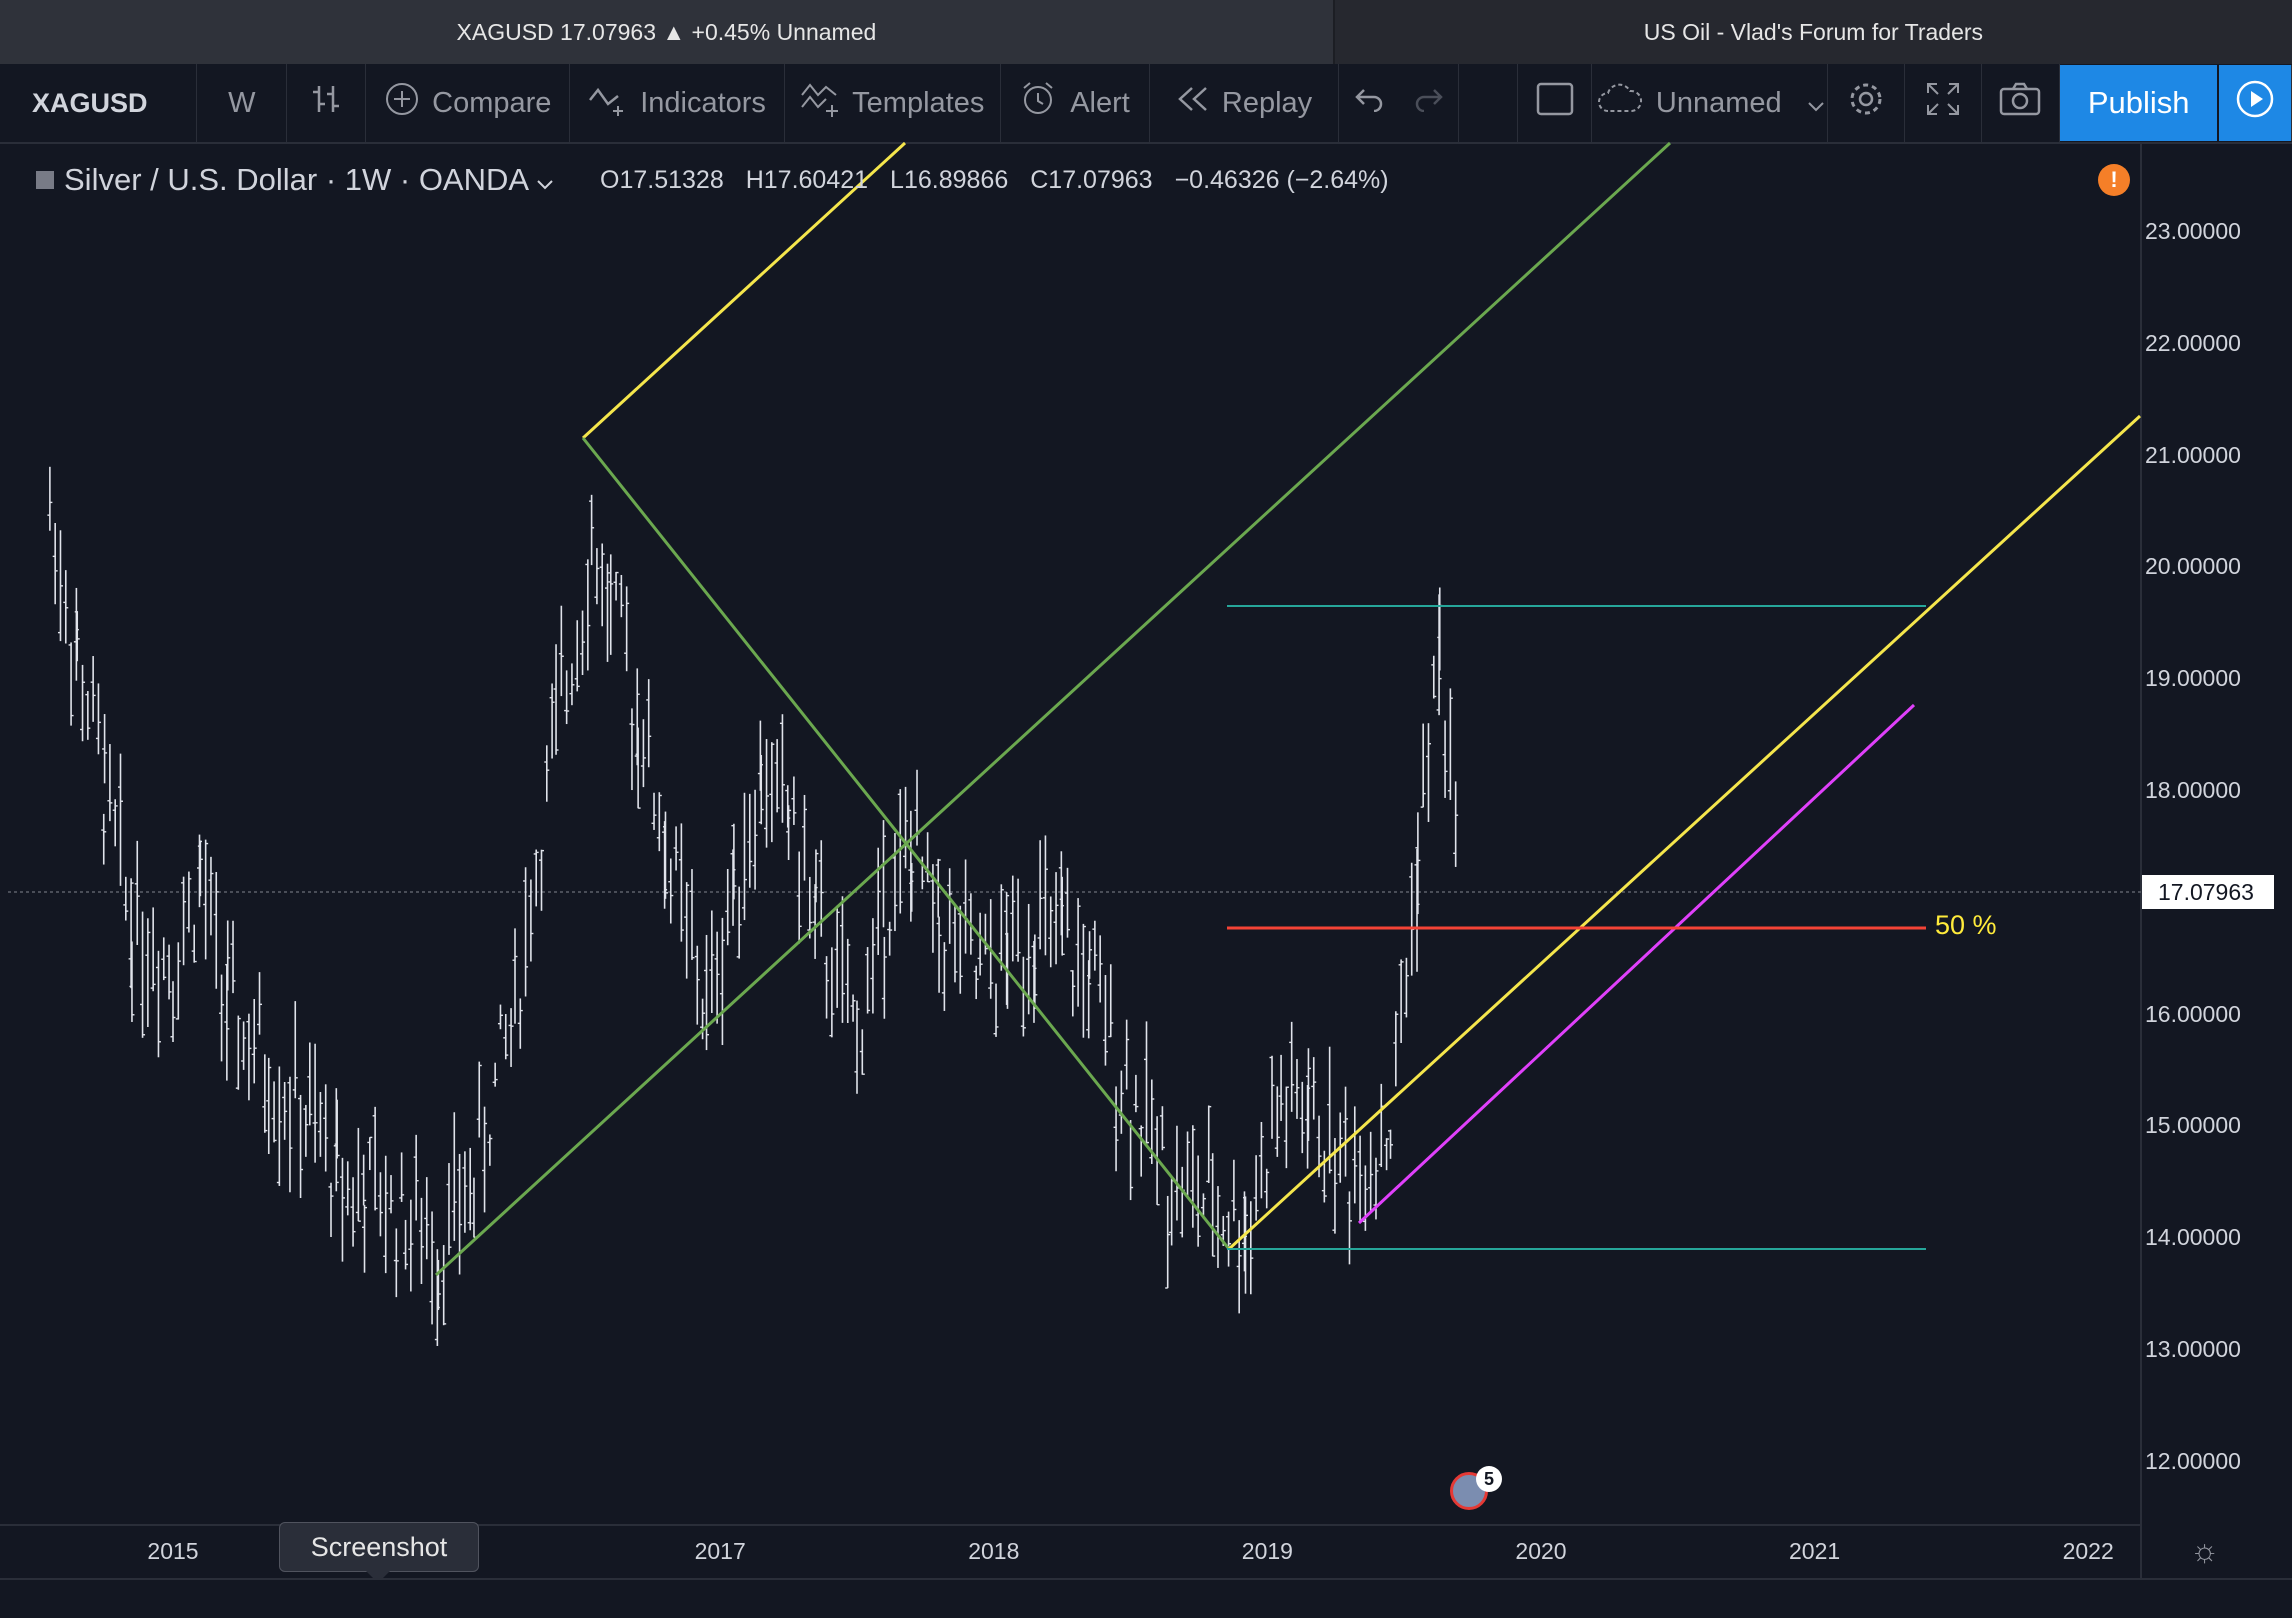 The image size is (2292, 1618). I want to click on warning-icon: !, so click(2114, 180).